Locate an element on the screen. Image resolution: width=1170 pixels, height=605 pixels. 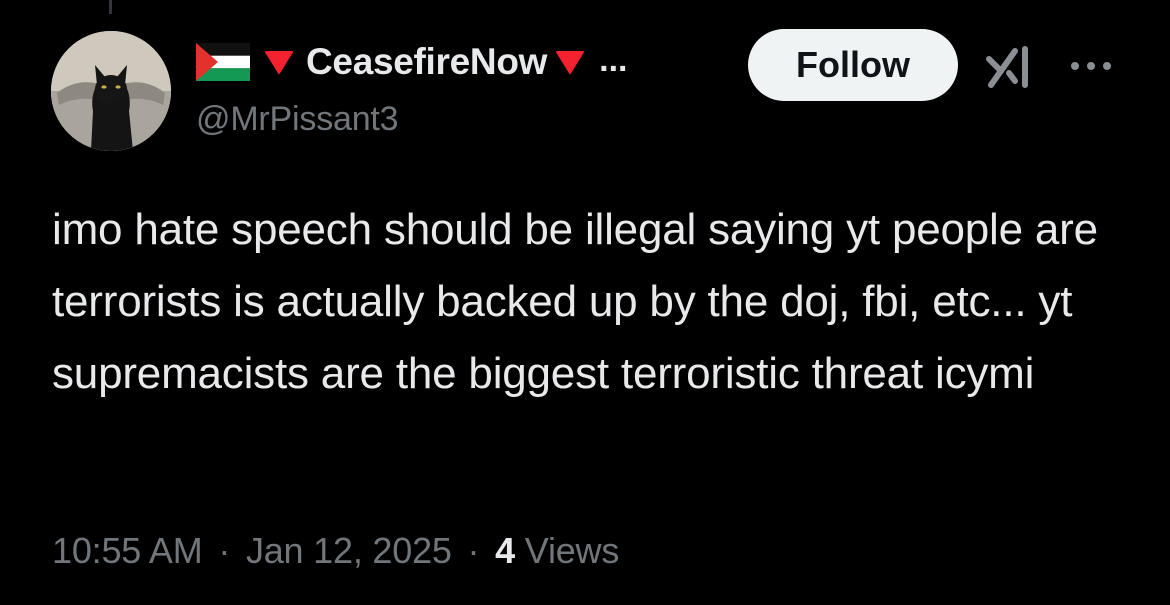
views-label: Views is located at coordinates (572, 550).